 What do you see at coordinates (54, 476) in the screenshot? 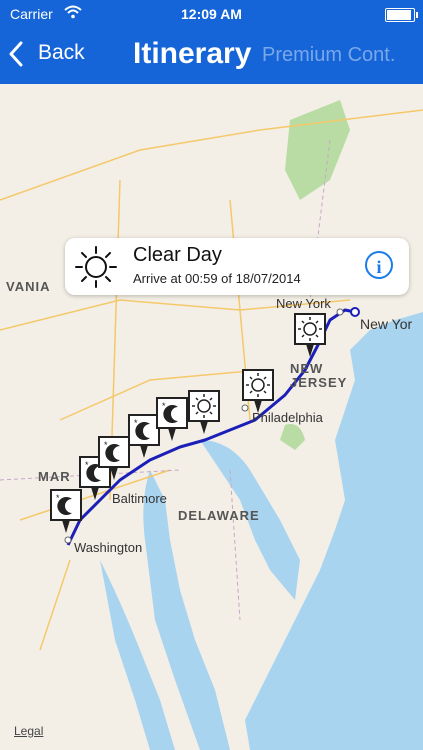
I see `map-label-maryland: MAR` at bounding box center [54, 476].